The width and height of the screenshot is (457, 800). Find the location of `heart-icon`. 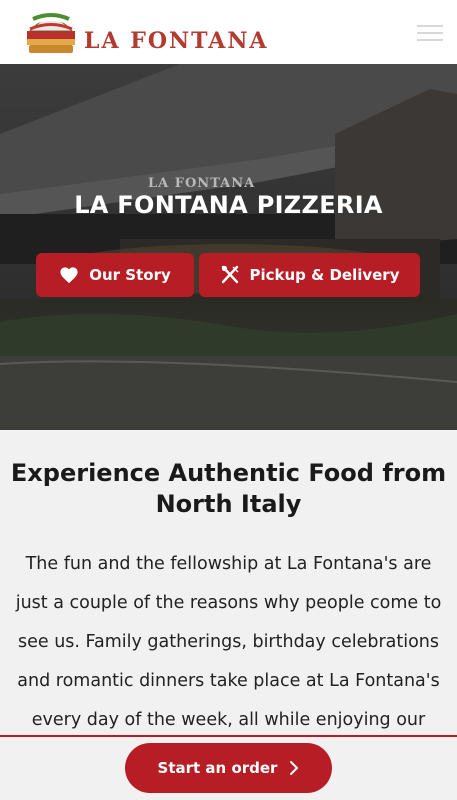

heart-icon is located at coordinates (69, 275).